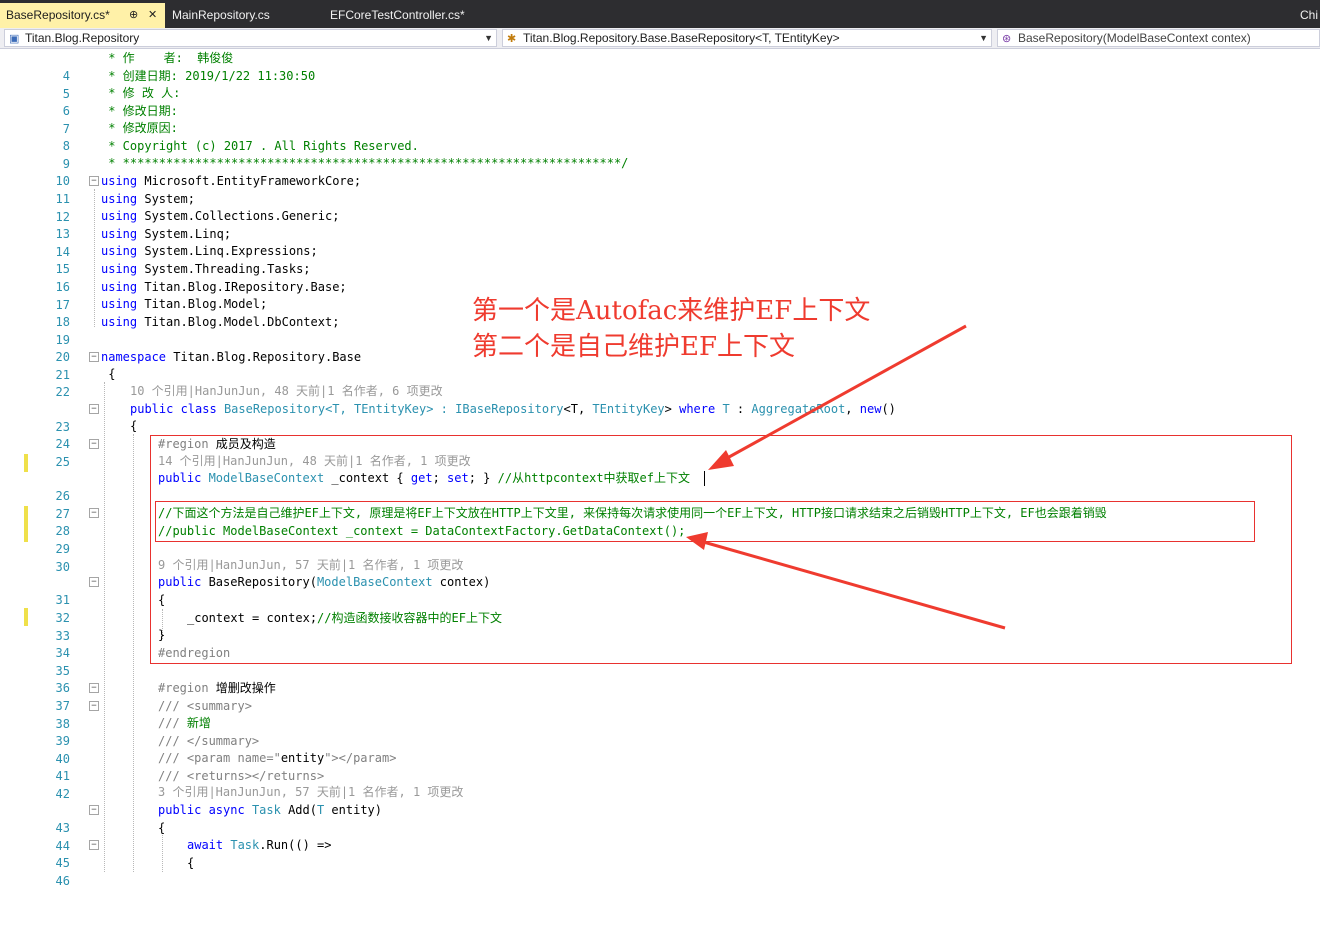  Describe the element at coordinates (62, 881) in the screenshot. I see `line-number: 46` at that location.